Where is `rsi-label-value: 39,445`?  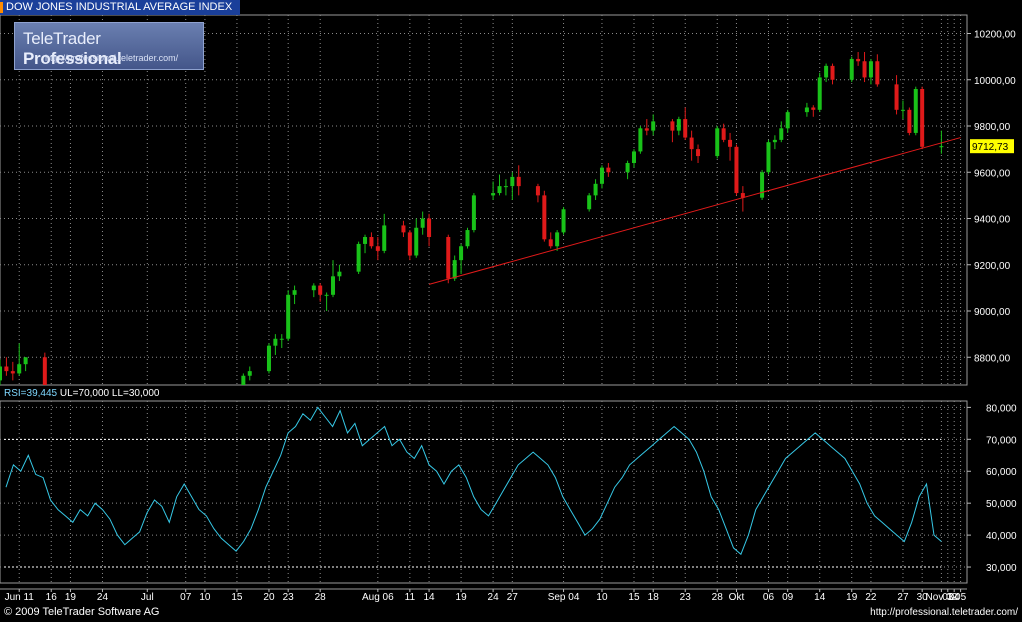 rsi-label-value: 39,445 is located at coordinates (42, 393).